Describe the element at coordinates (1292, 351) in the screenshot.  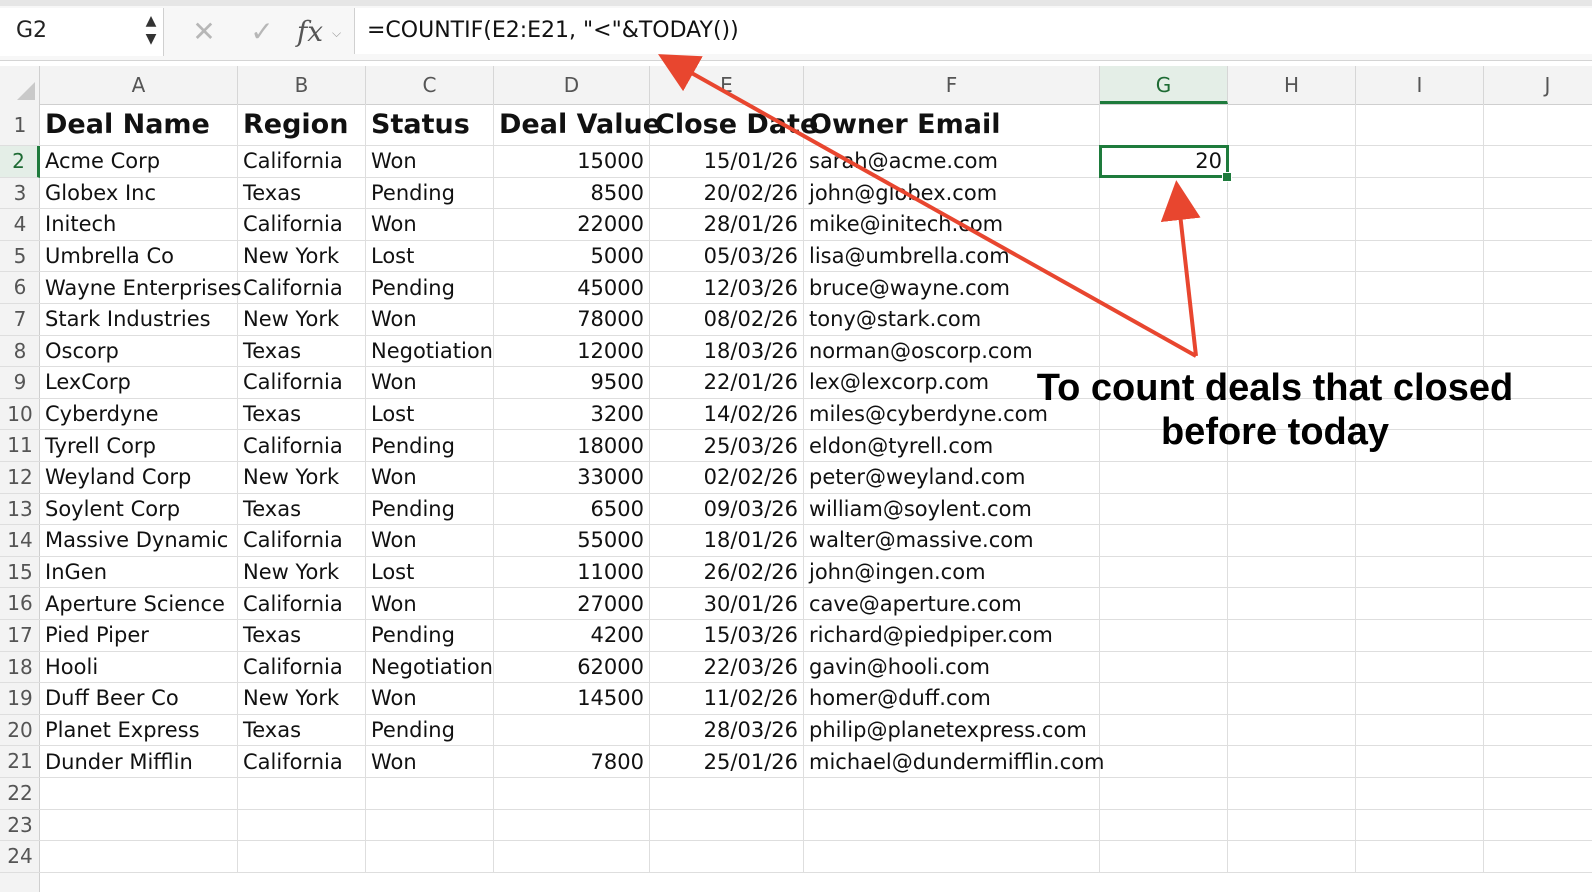
I see `cell-h8` at that location.